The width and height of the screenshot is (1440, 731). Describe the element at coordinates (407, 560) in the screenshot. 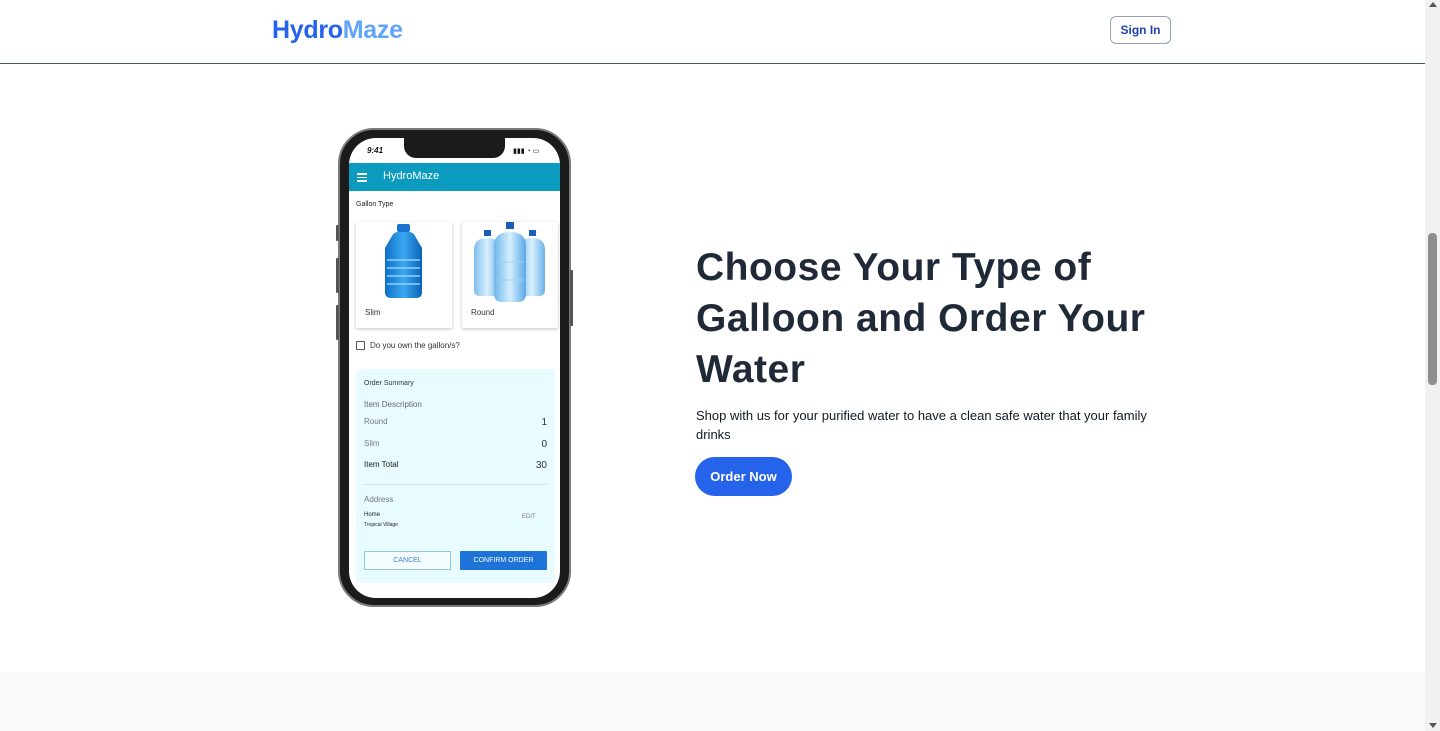

I see `cancel-button: CANCEL` at that location.